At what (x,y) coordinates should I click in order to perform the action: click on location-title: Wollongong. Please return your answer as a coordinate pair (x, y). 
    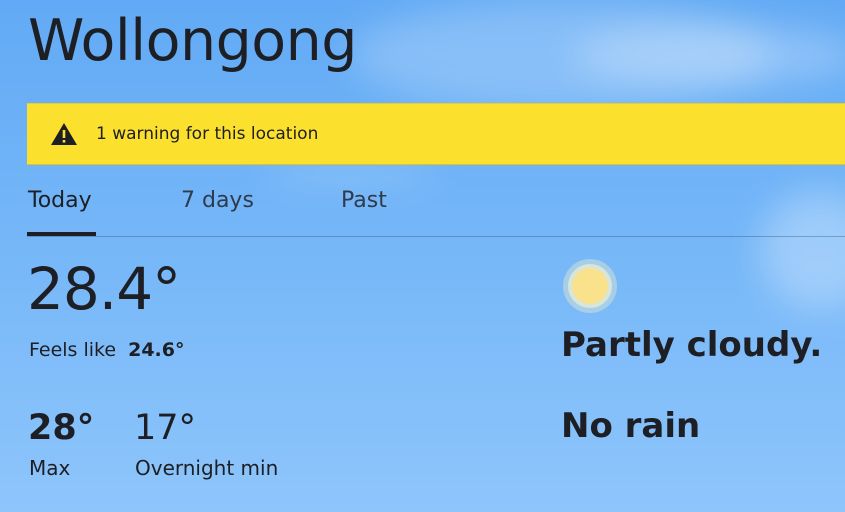
    Looking at the image, I should click on (192, 41).